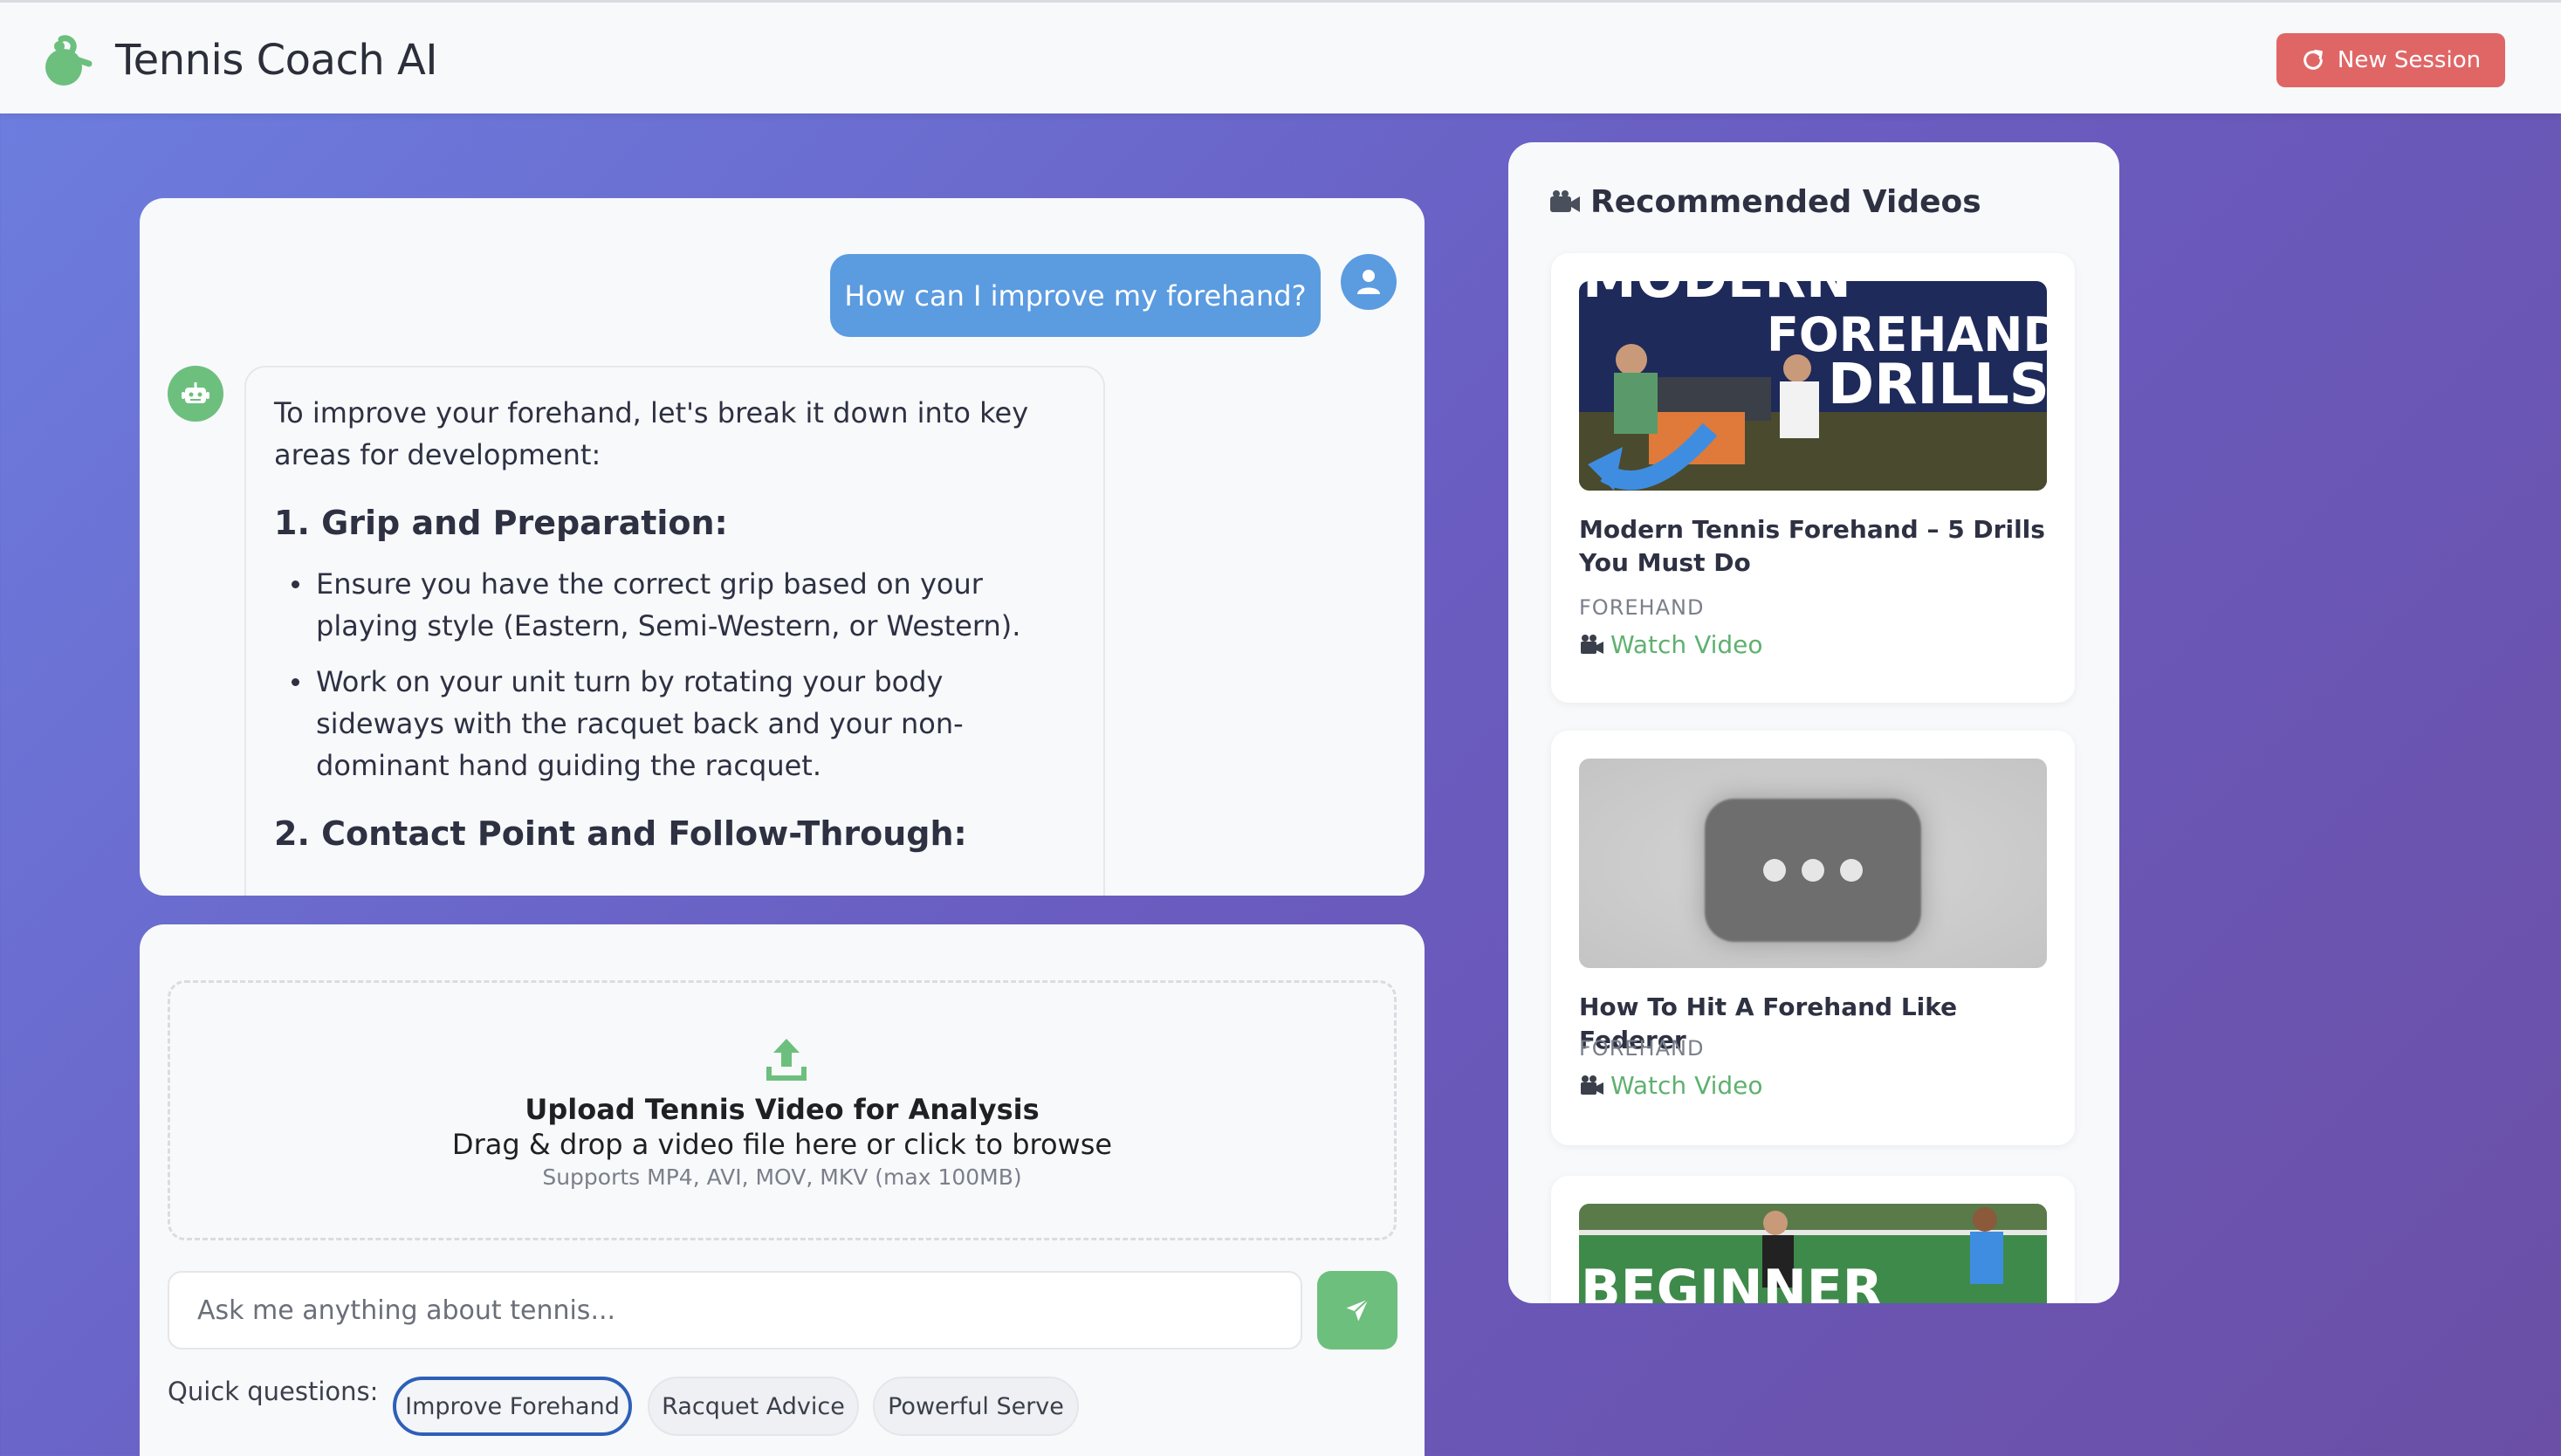 This screenshot has width=2561, height=1456. Describe the element at coordinates (976, 1406) in the screenshot. I see `quick-chip-powerful-serve: Powerful Serve` at that location.